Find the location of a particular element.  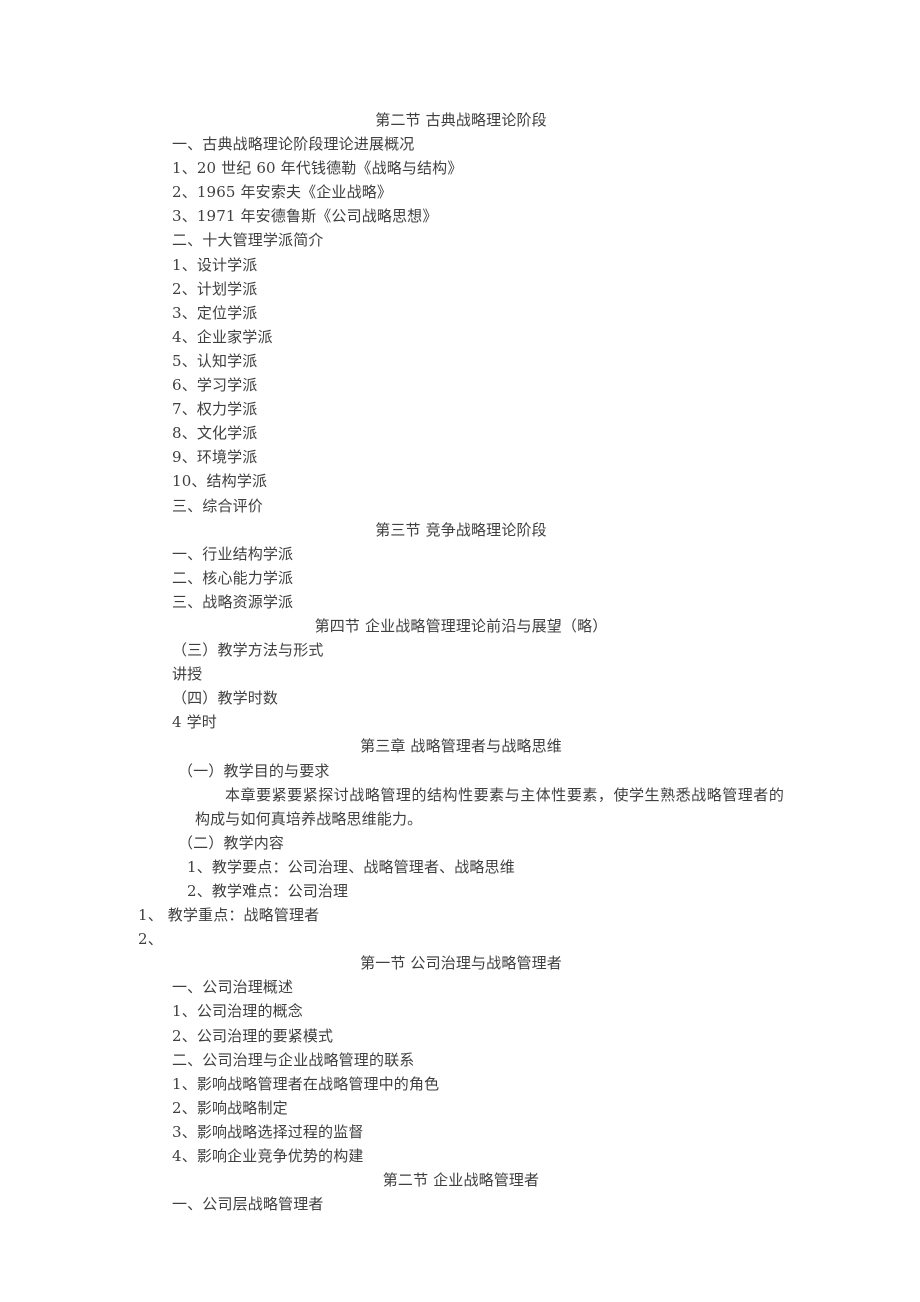

outline-line: 3、影响战略选择过程的监督 is located at coordinates (268, 1131).